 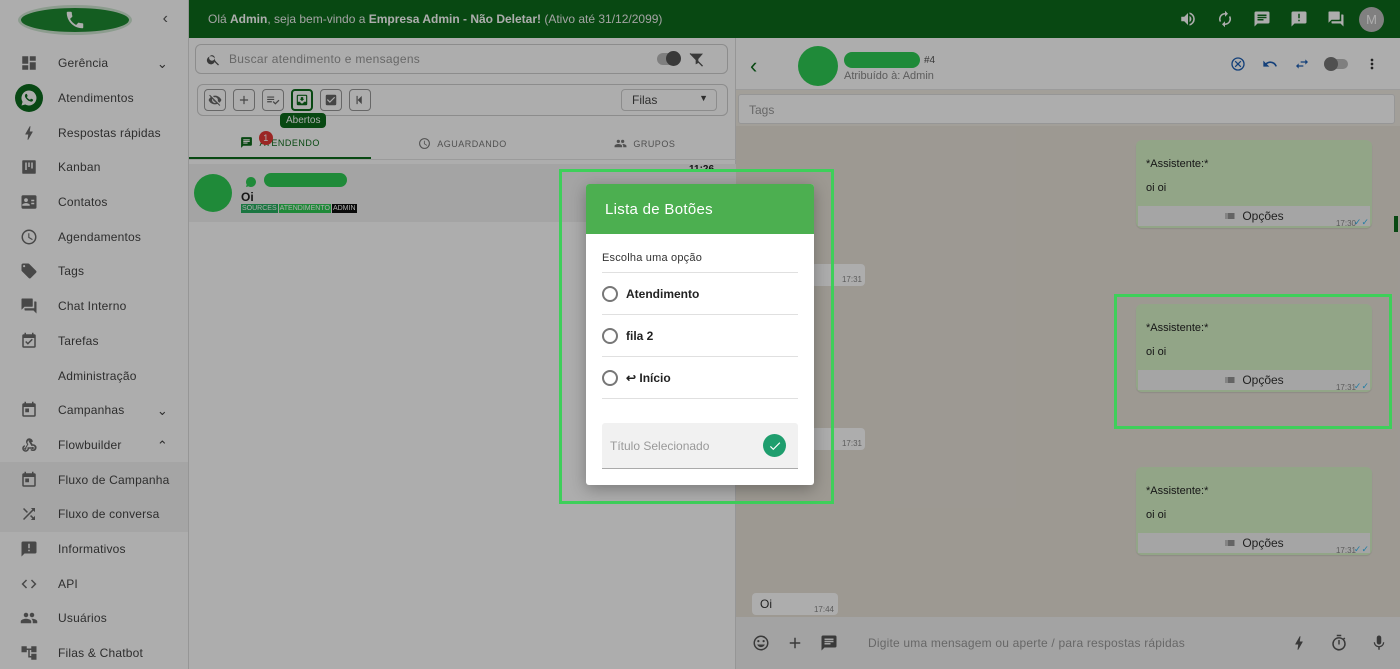 What do you see at coordinates (700, 253) in the screenshot?
I see `dialog-subtitle: Escolha uma opção` at bounding box center [700, 253].